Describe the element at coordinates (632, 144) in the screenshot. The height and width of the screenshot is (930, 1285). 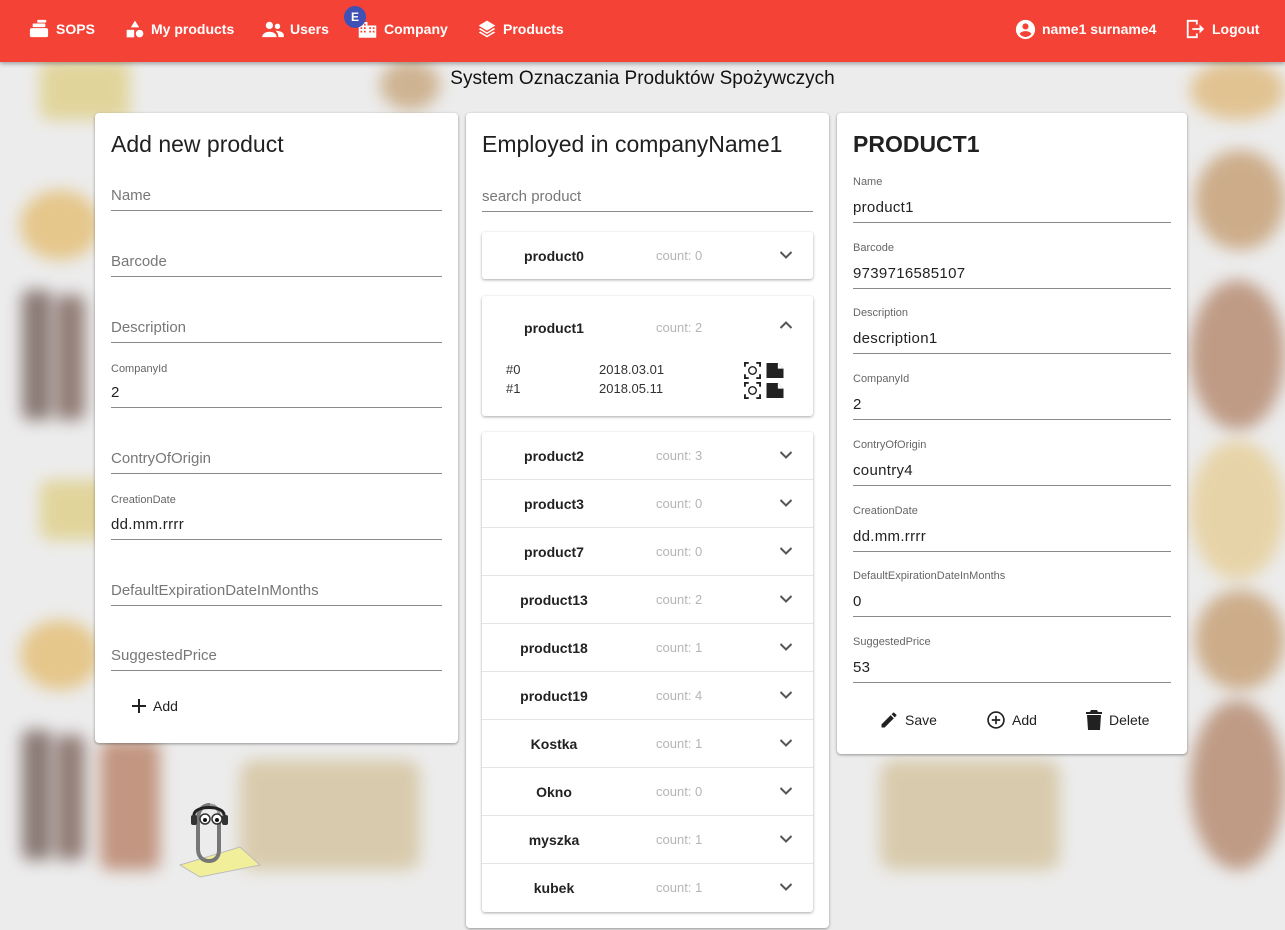
I see `product-list-title: Employed in companyName1` at that location.